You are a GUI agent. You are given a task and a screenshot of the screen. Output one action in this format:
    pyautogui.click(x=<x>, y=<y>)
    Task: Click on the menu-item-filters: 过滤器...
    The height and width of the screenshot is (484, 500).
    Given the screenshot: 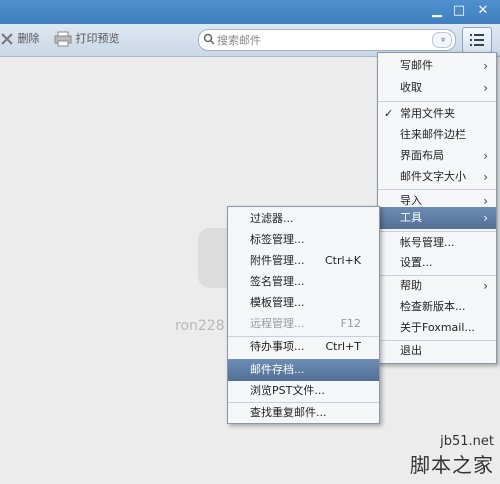 What is the action you would take?
    pyautogui.click(x=303, y=219)
    